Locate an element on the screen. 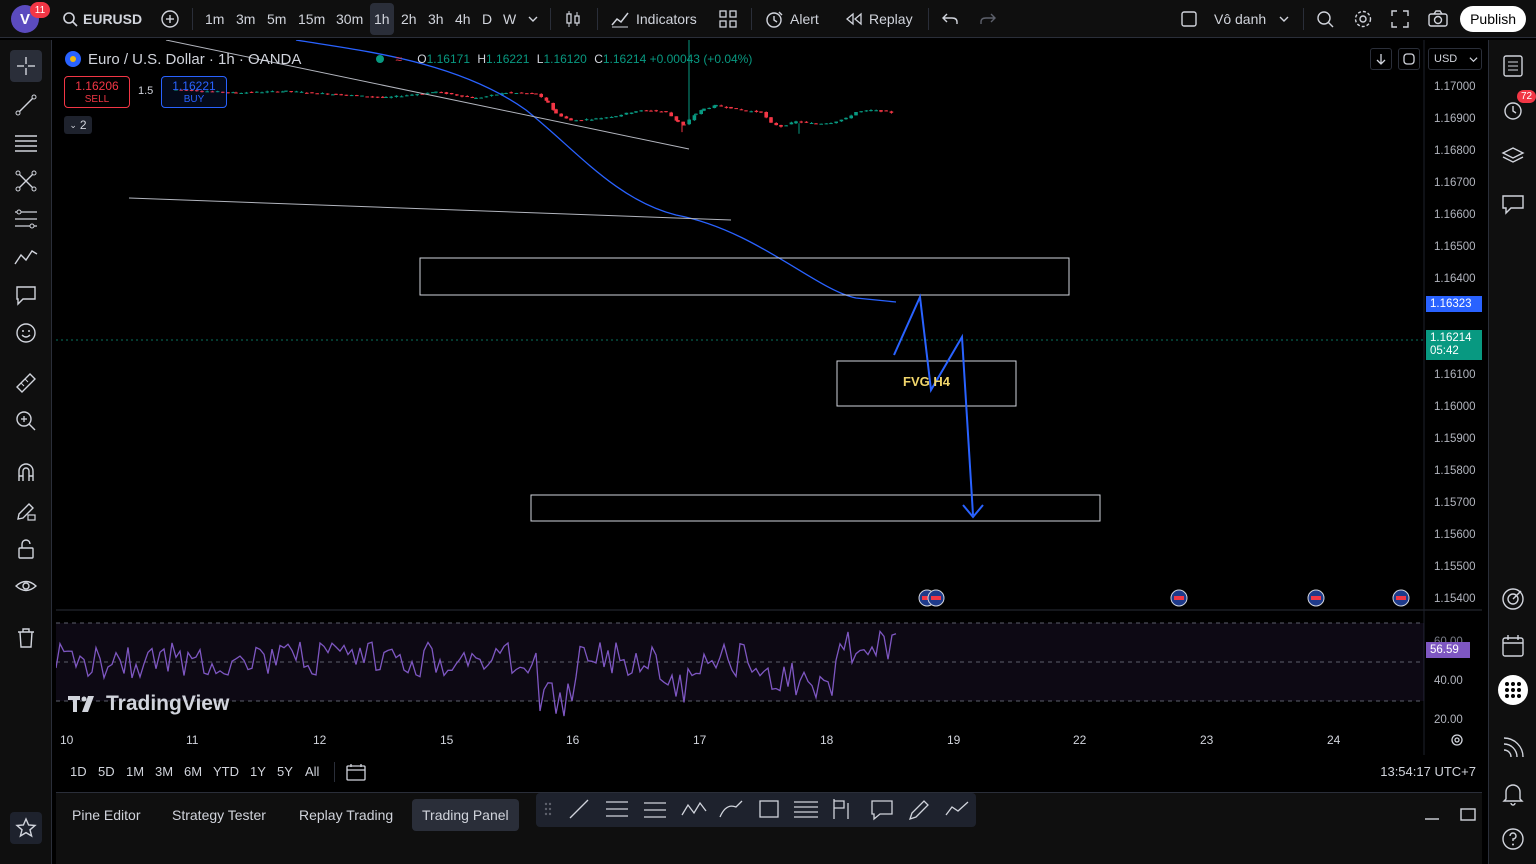 Image resolution: width=1536 pixels, height=864 pixels. measure-tool is located at coordinates (26, 383).